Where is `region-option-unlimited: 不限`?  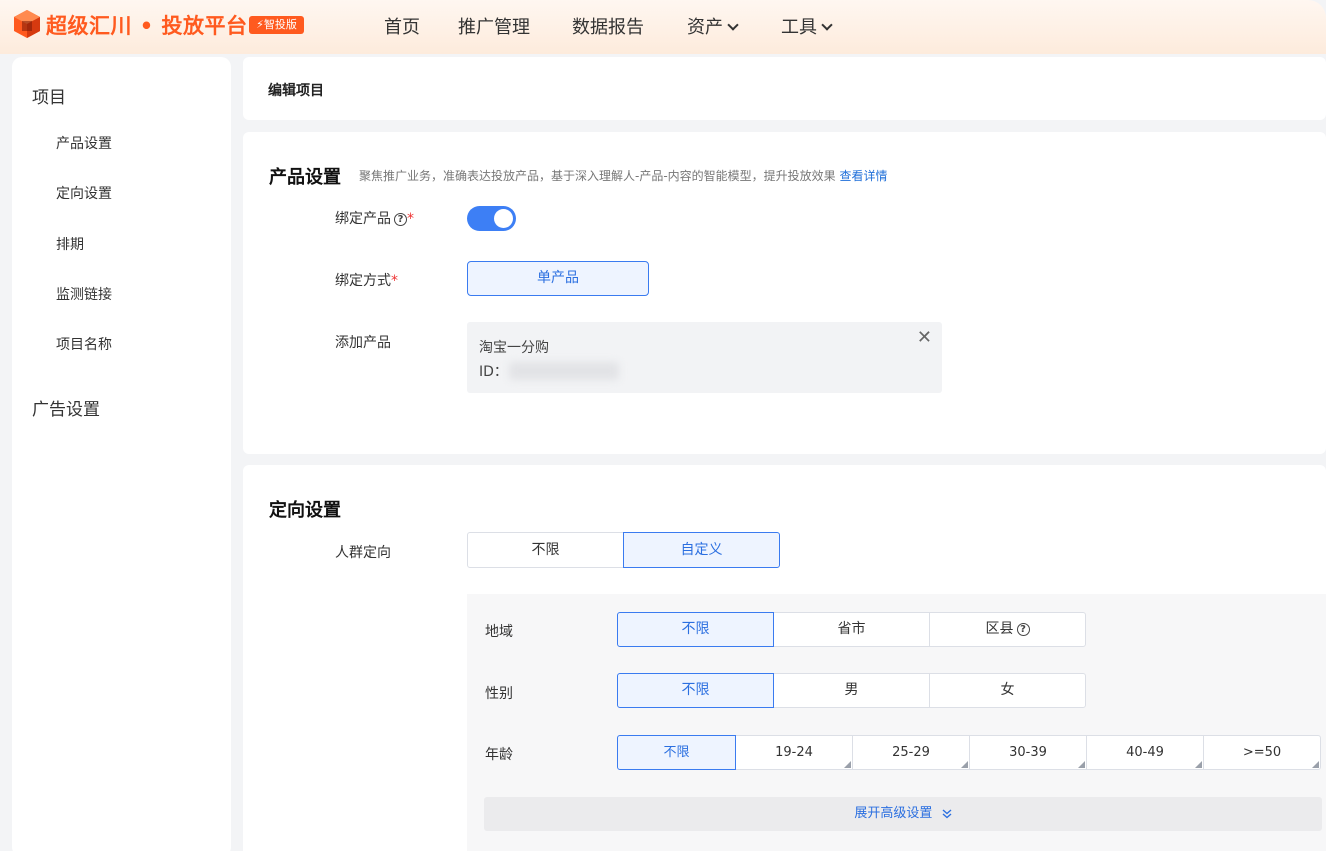 region-option-unlimited: 不限 is located at coordinates (695, 629).